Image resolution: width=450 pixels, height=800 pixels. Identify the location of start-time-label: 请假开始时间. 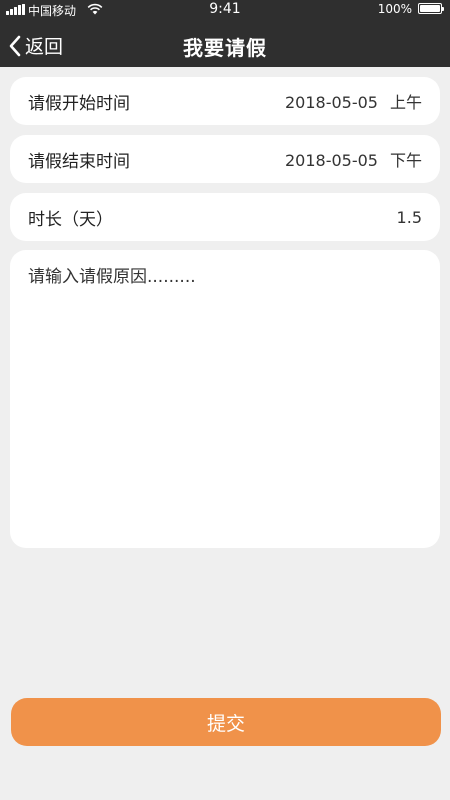
(79, 103).